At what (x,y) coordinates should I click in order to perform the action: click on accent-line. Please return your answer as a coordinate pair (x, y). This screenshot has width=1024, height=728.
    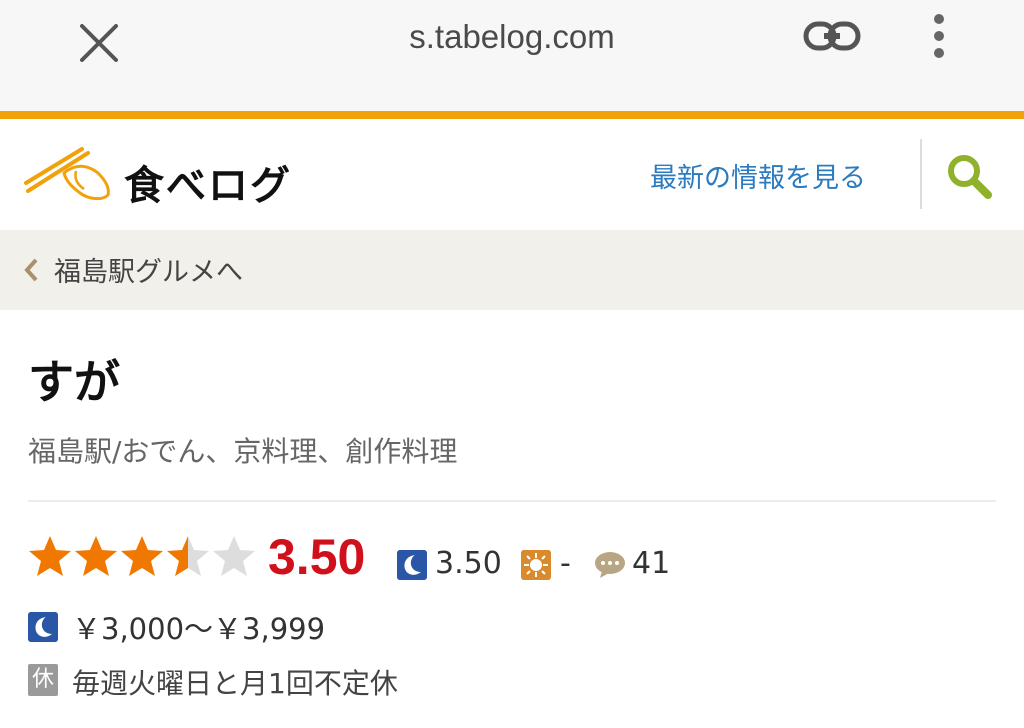
    Looking at the image, I should click on (512, 115).